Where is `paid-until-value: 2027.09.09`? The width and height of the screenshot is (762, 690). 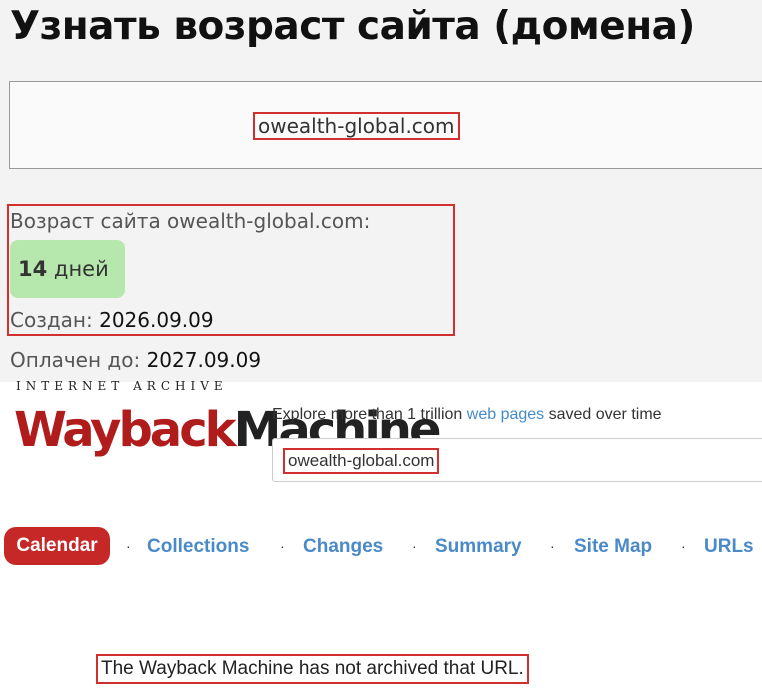
paid-until-value: 2027.09.09 is located at coordinates (204, 360).